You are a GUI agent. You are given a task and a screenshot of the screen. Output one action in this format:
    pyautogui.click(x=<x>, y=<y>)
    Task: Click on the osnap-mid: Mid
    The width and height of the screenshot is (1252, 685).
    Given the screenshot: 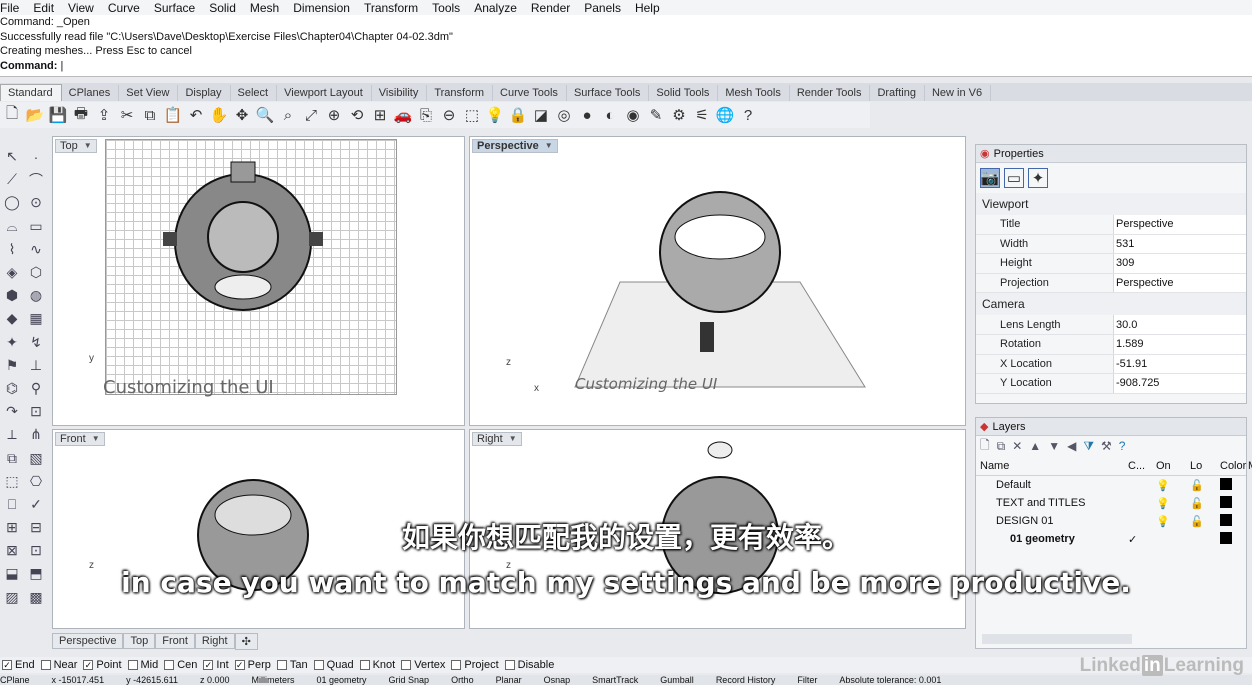 What is the action you would take?
    pyautogui.click(x=142, y=665)
    